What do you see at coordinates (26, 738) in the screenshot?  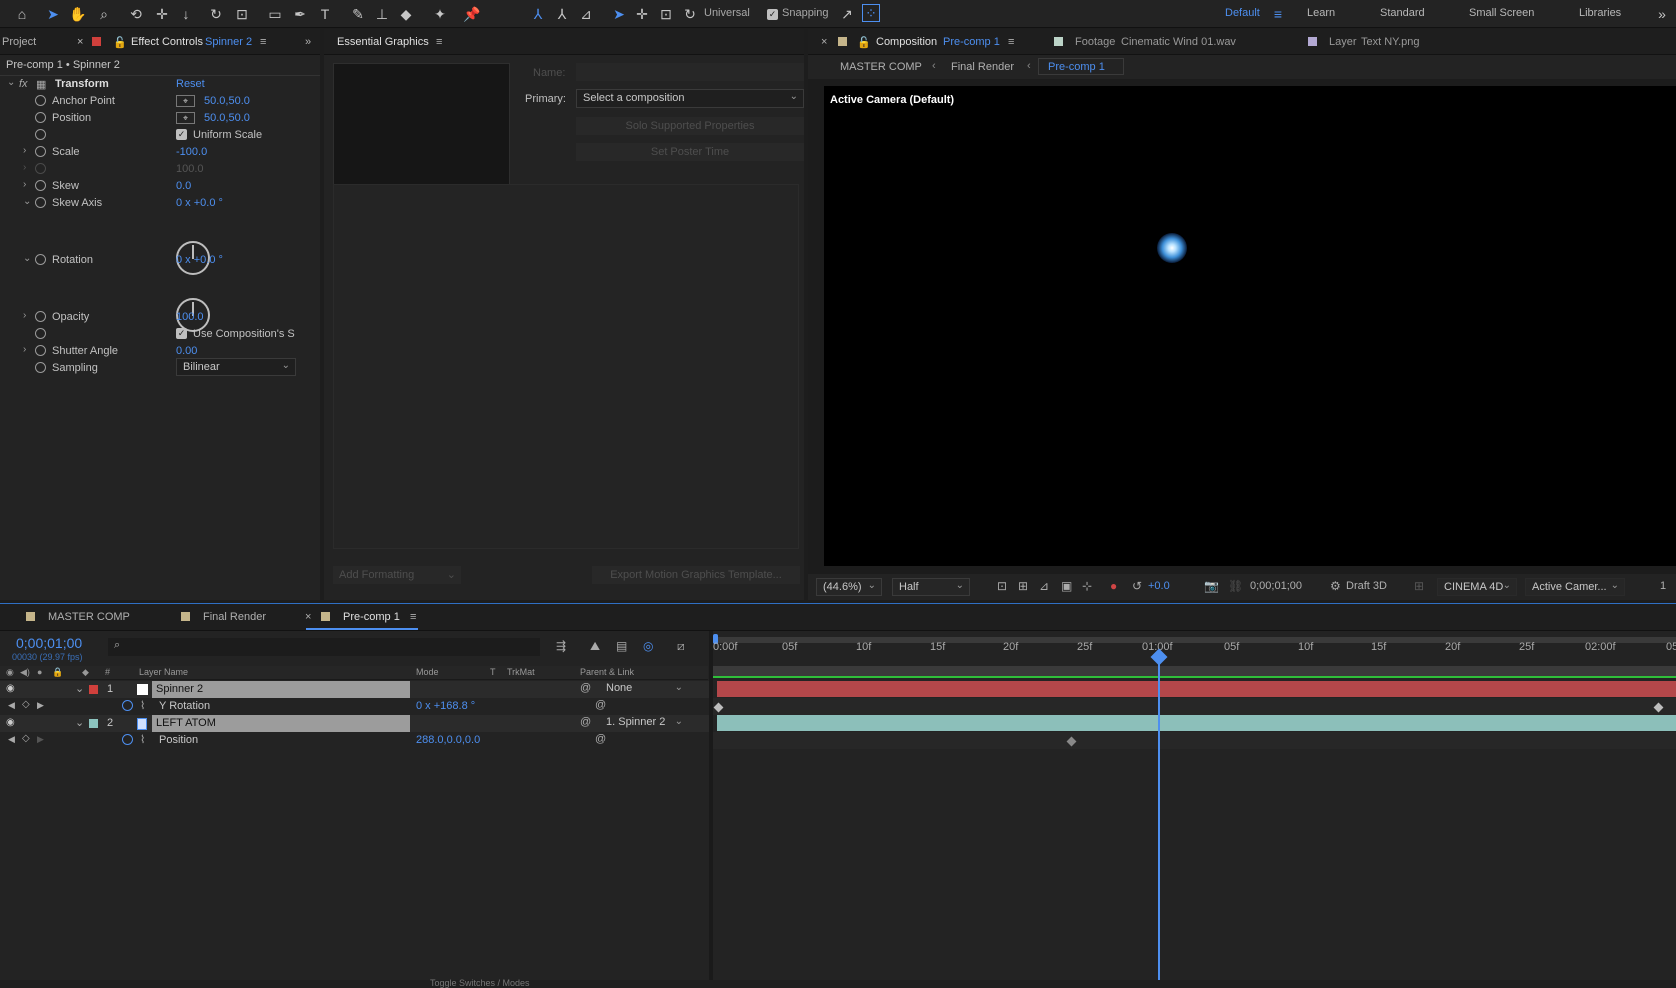 I see `add-keyframe-icon: ◇` at bounding box center [26, 738].